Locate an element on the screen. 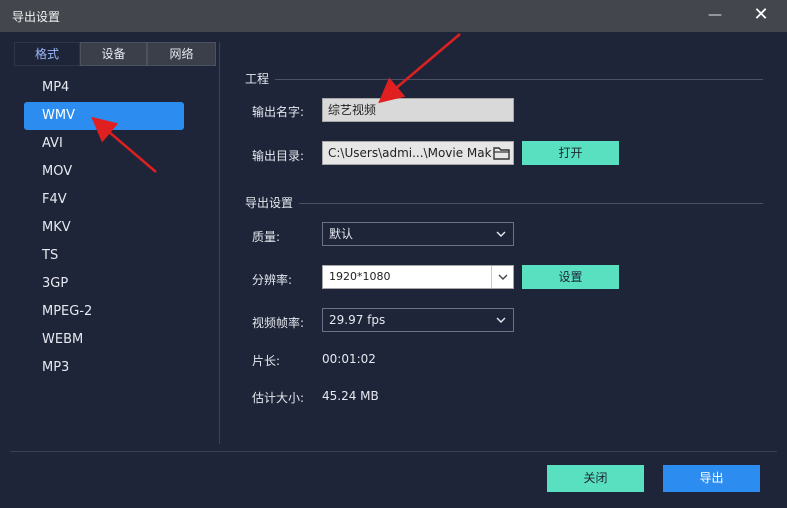 The image size is (787, 508). format-item-avi: AVI is located at coordinates (104, 144).